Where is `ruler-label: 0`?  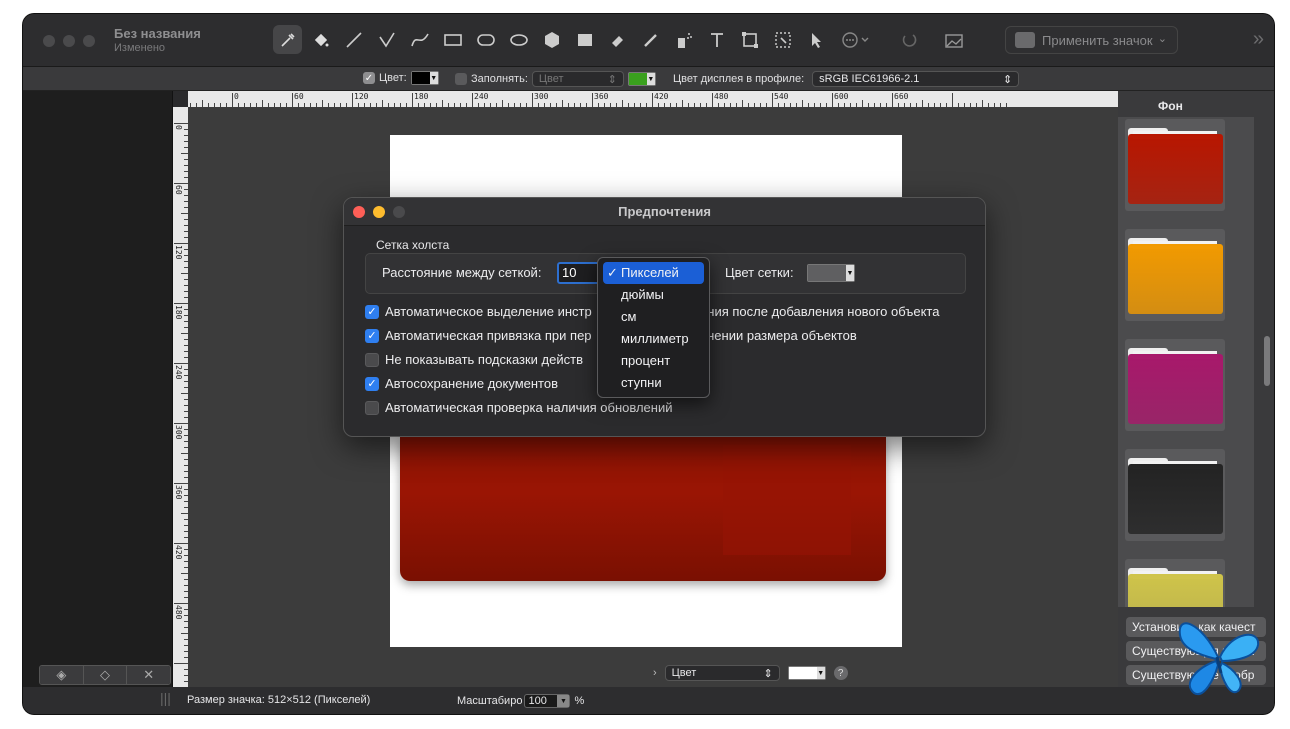 ruler-label: 0 is located at coordinates (236, 96).